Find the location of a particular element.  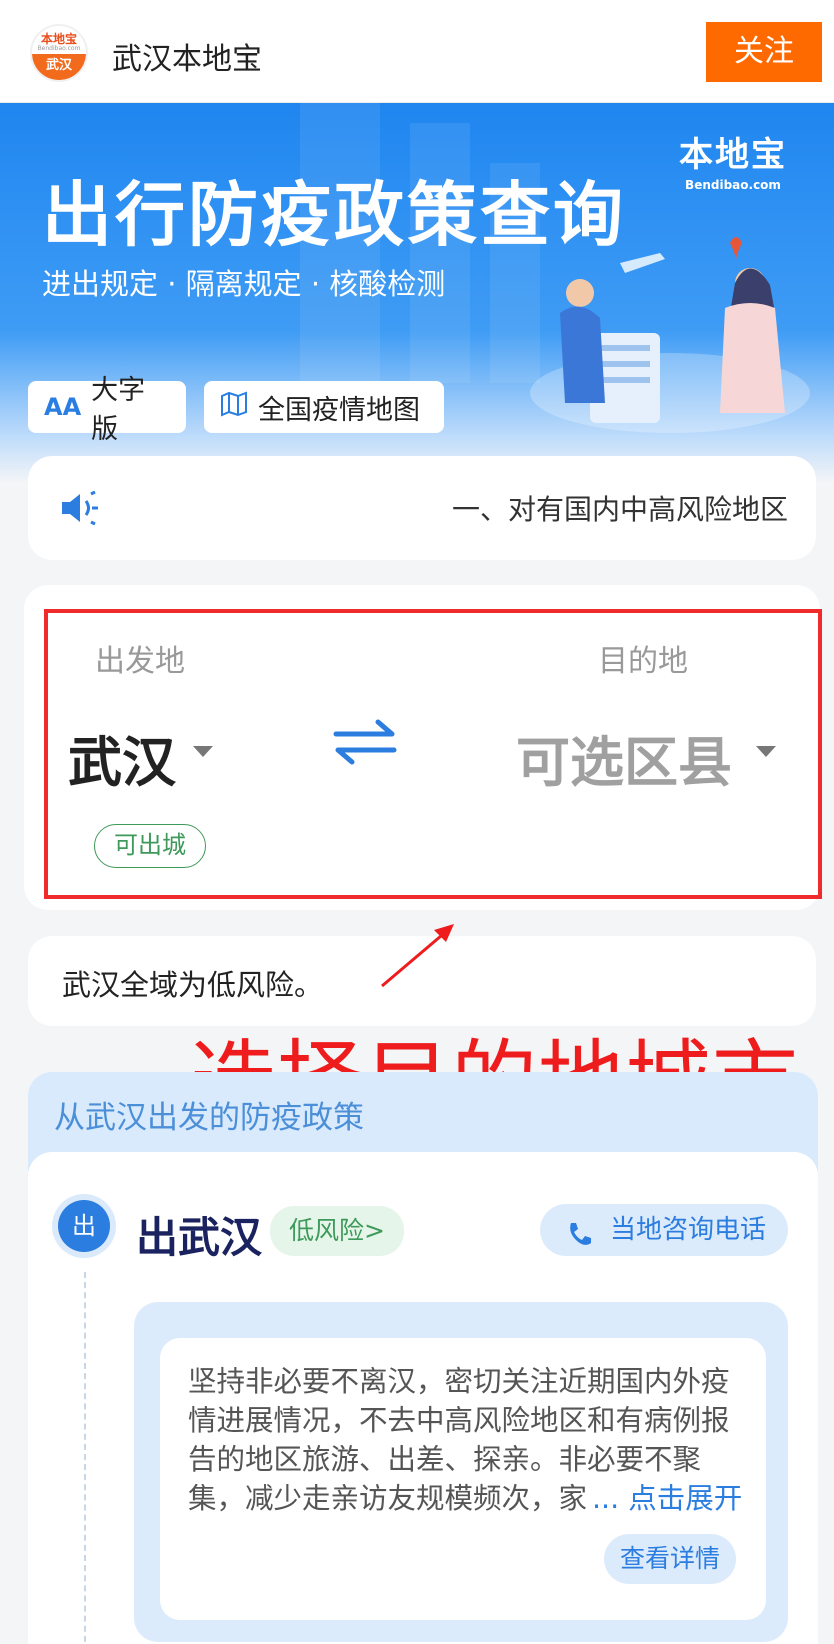

map-button-label: 全国疫情地图 is located at coordinates (339, 410).